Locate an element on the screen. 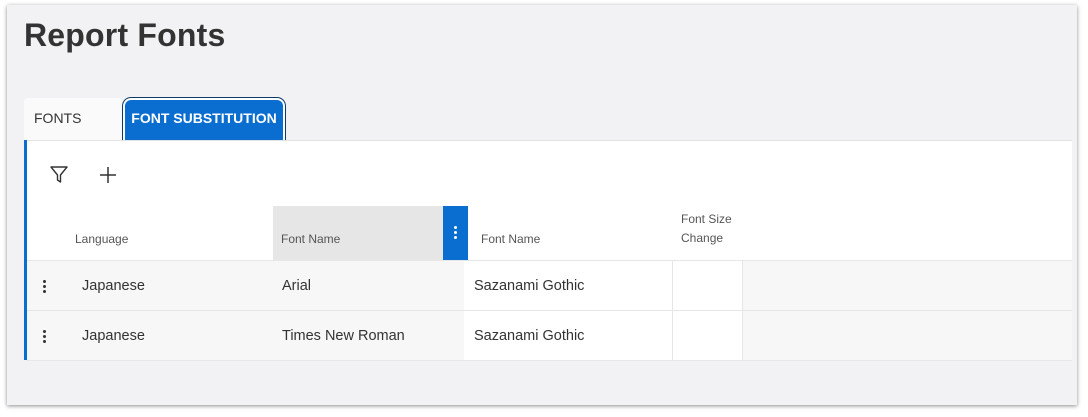 The image size is (1088, 417). column-label: Font Size Change is located at coordinates (706, 228).